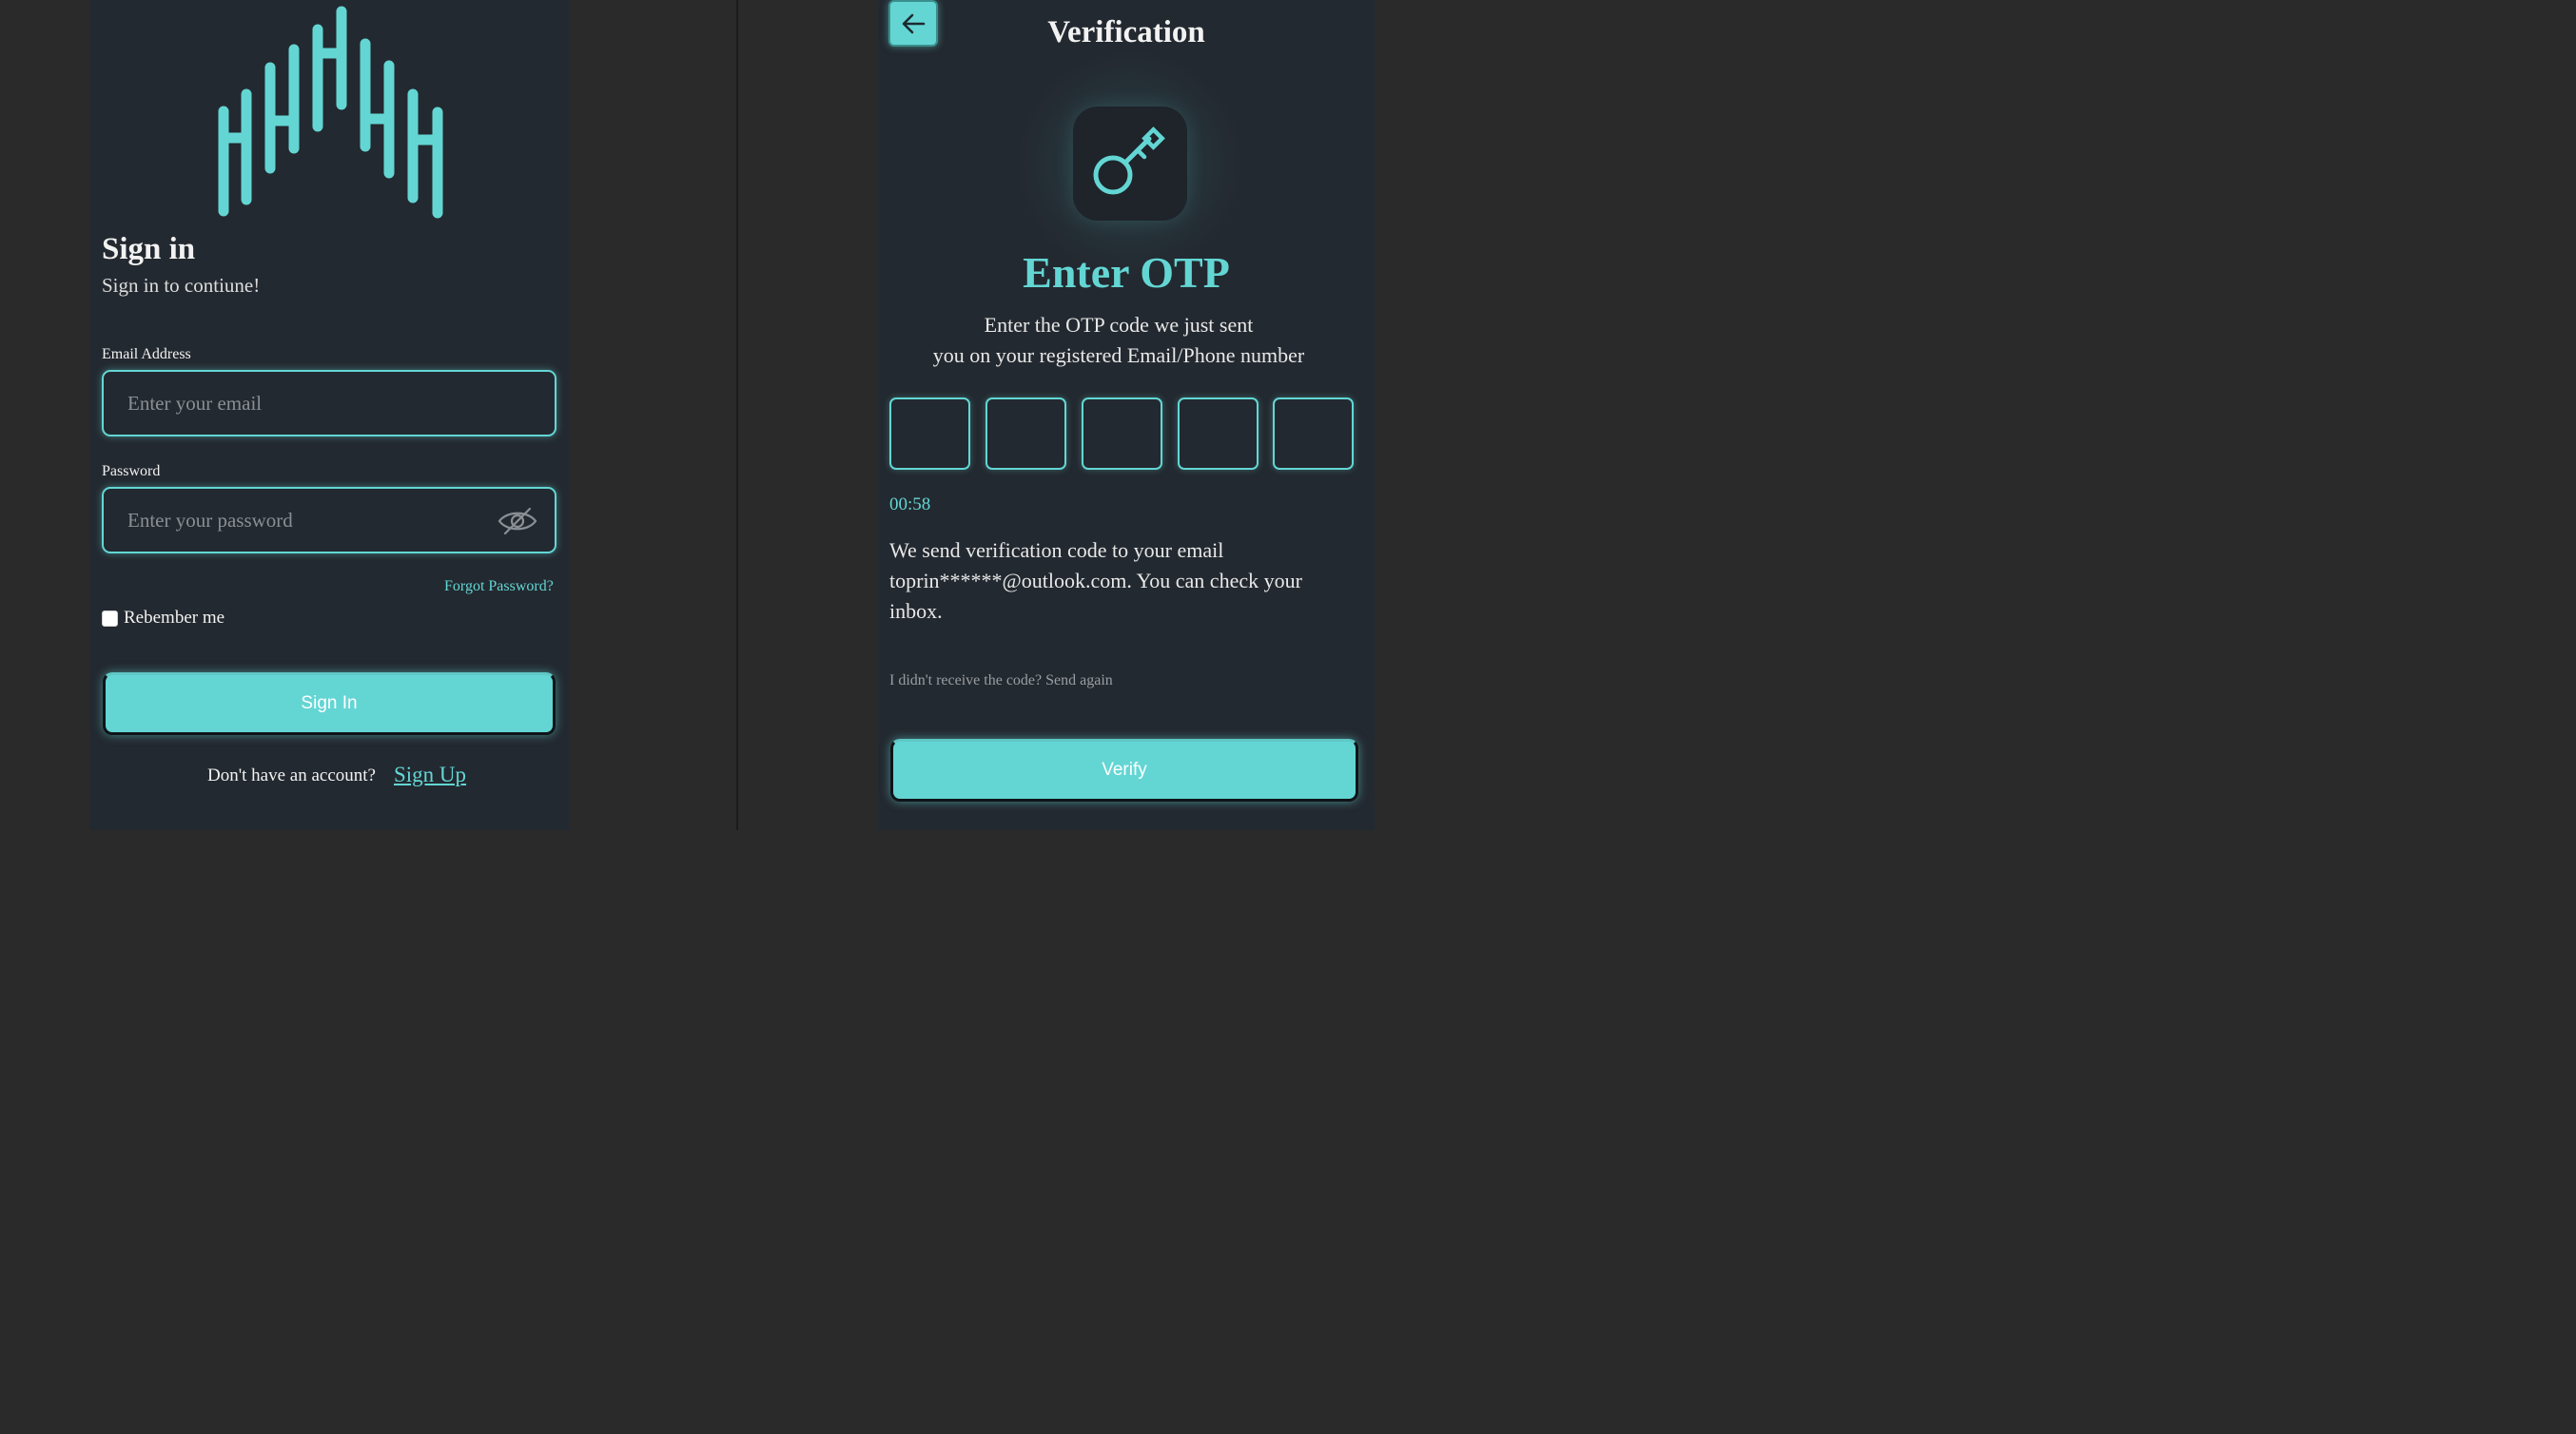  What do you see at coordinates (292, 775) in the screenshot?
I see `no-account-text: Don't have an account?` at bounding box center [292, 775].